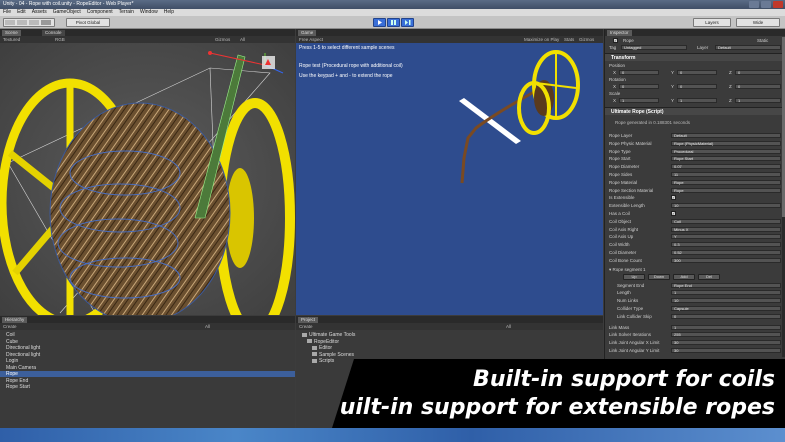 This screenshot has width=785, height=442. I want to click on property-field: 255, so click(726, 335).